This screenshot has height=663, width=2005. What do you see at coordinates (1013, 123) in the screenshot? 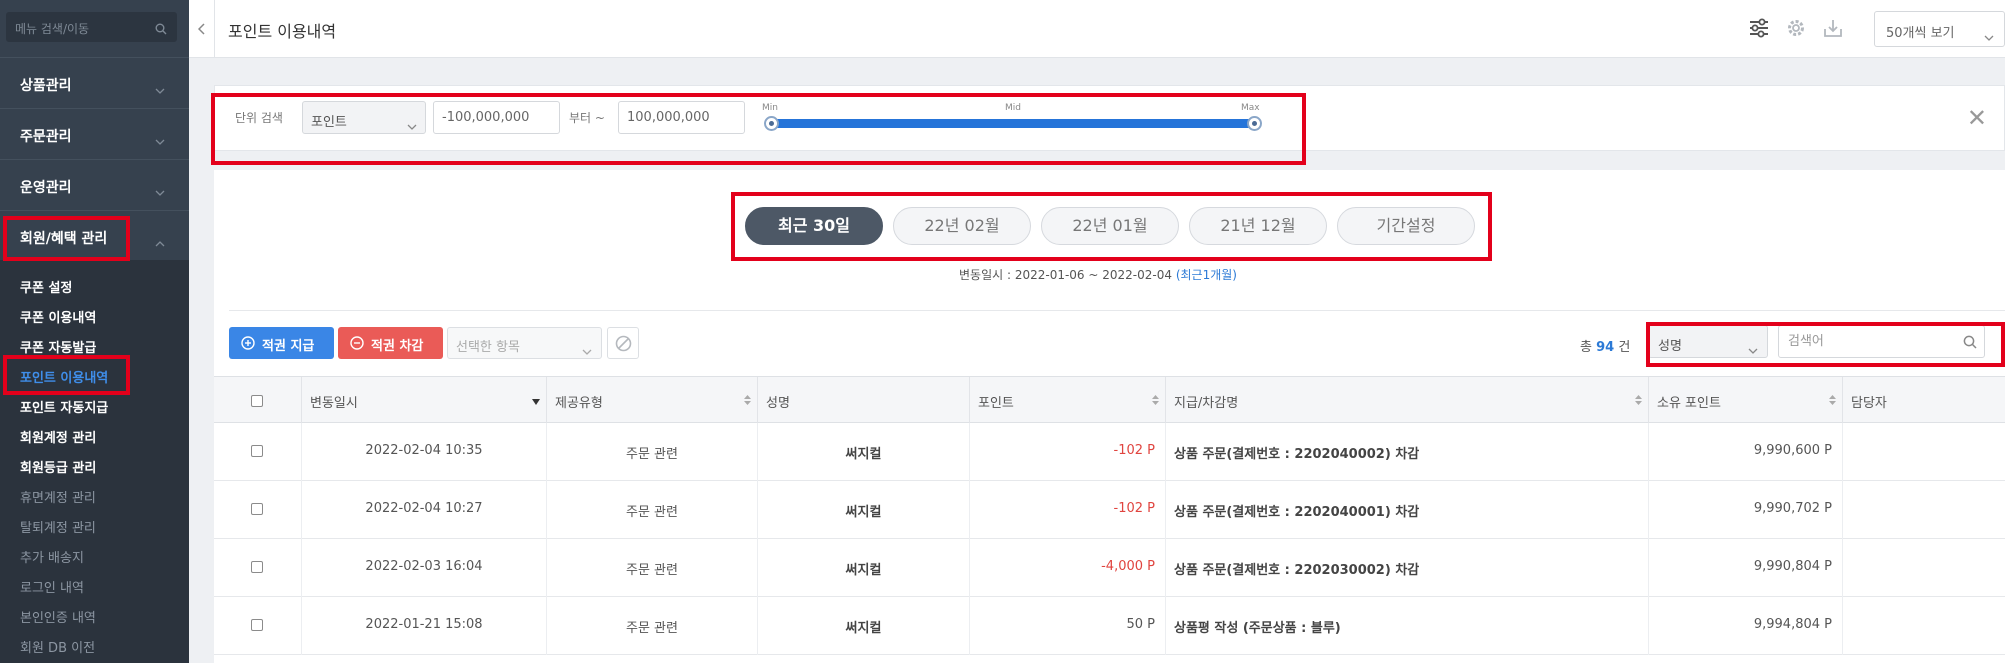
I see `range-slider-track` at bounding box center [1013, 123].